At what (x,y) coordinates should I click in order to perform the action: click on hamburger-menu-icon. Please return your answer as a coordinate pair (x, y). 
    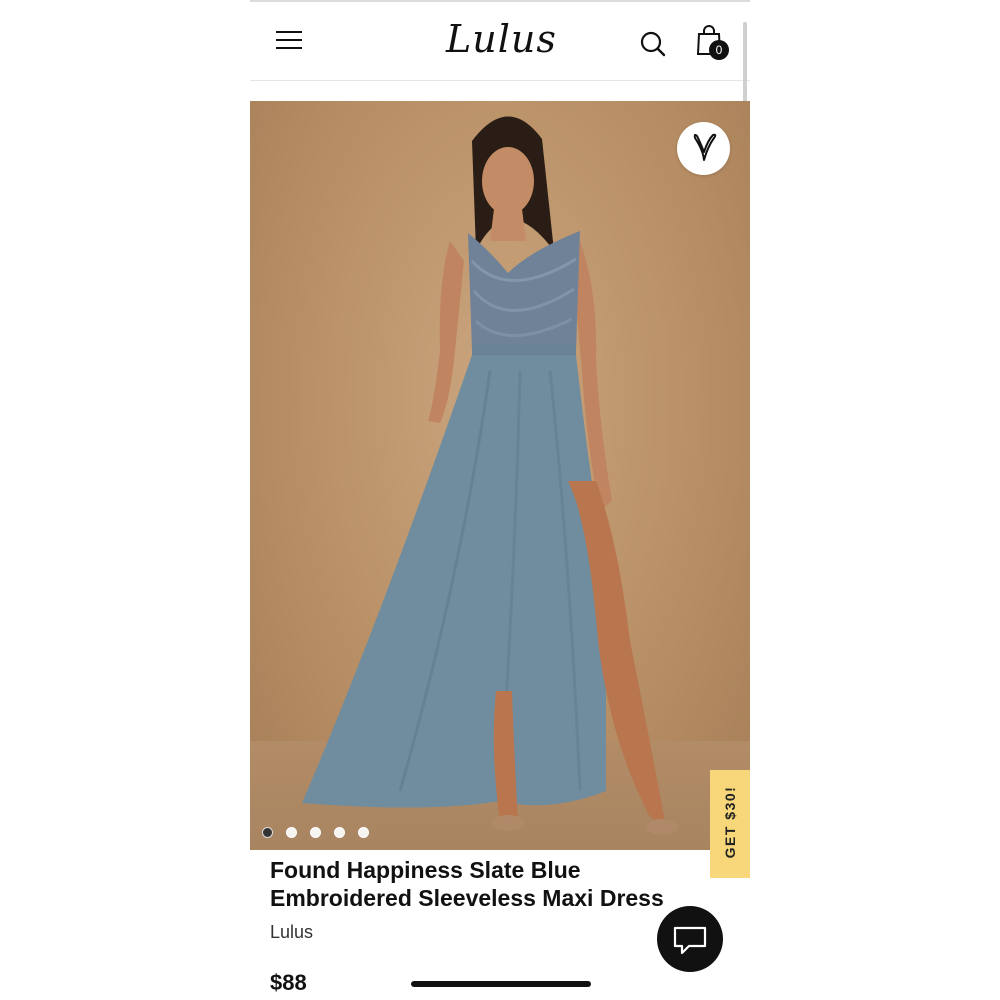
    Looking at the image, I should click on (289, 40).